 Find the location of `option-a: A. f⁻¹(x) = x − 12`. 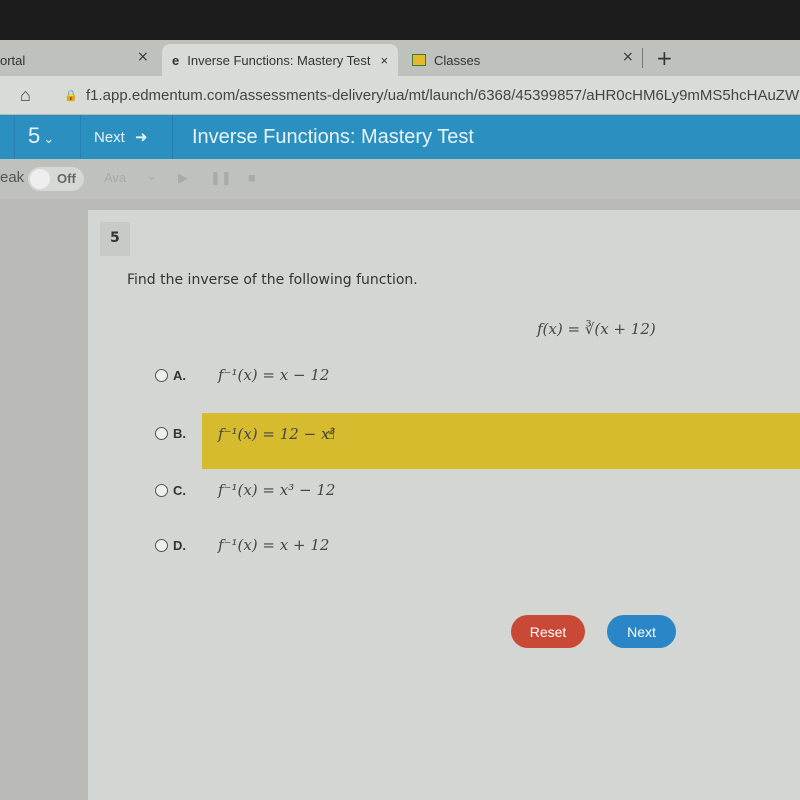

option-a: A. f⁻¹(x) = x − 12 is located at coordinates (242, 375).